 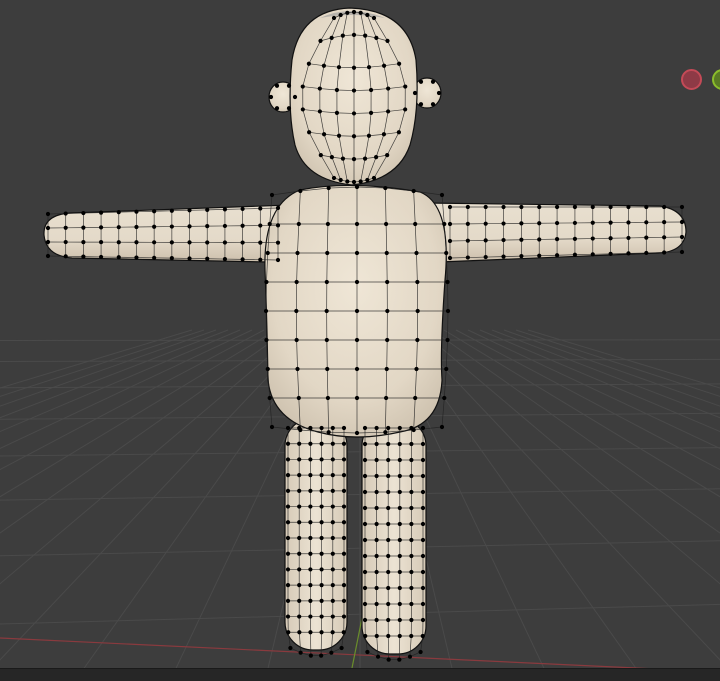 What do you see at coordinates (394, 536) in the screenshot?
I see `right-leg` at bounding box center [394, 536].